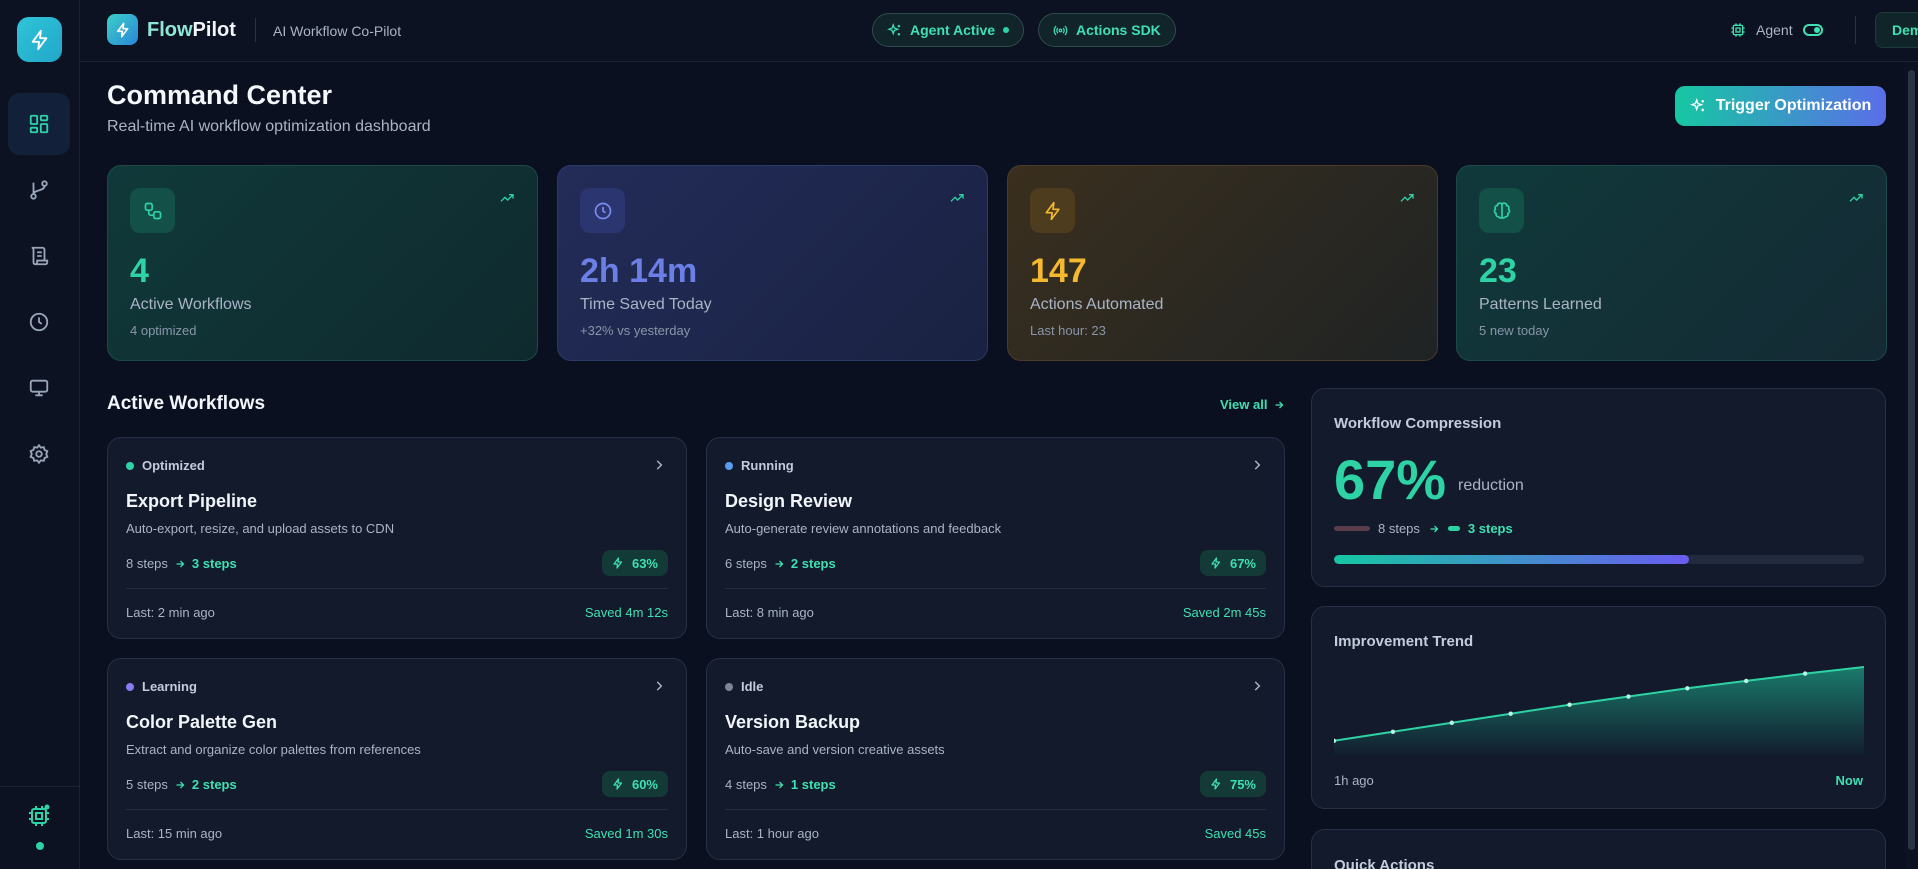 The height and width of the screenshot is (869, 1918). I want to click on brain-icon, so click(1501, 210).